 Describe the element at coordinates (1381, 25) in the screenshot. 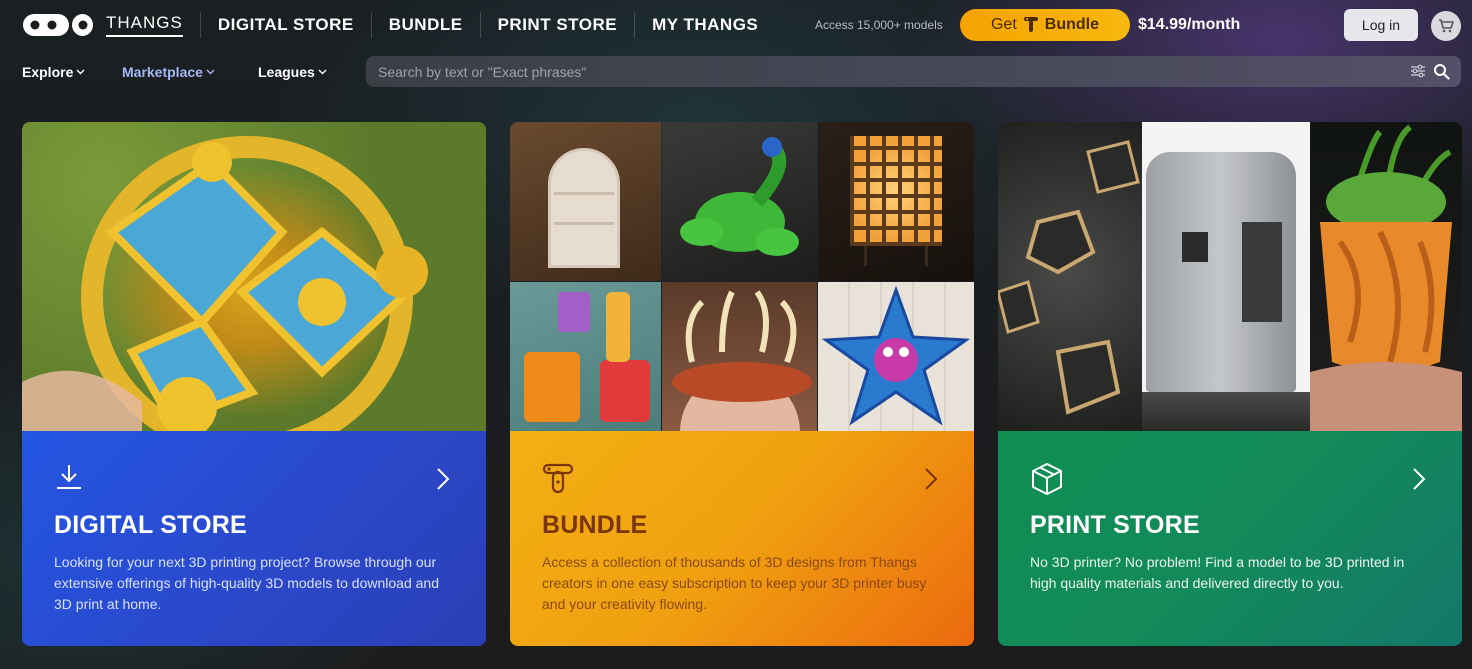

I see `login-button: Log in` at that location.